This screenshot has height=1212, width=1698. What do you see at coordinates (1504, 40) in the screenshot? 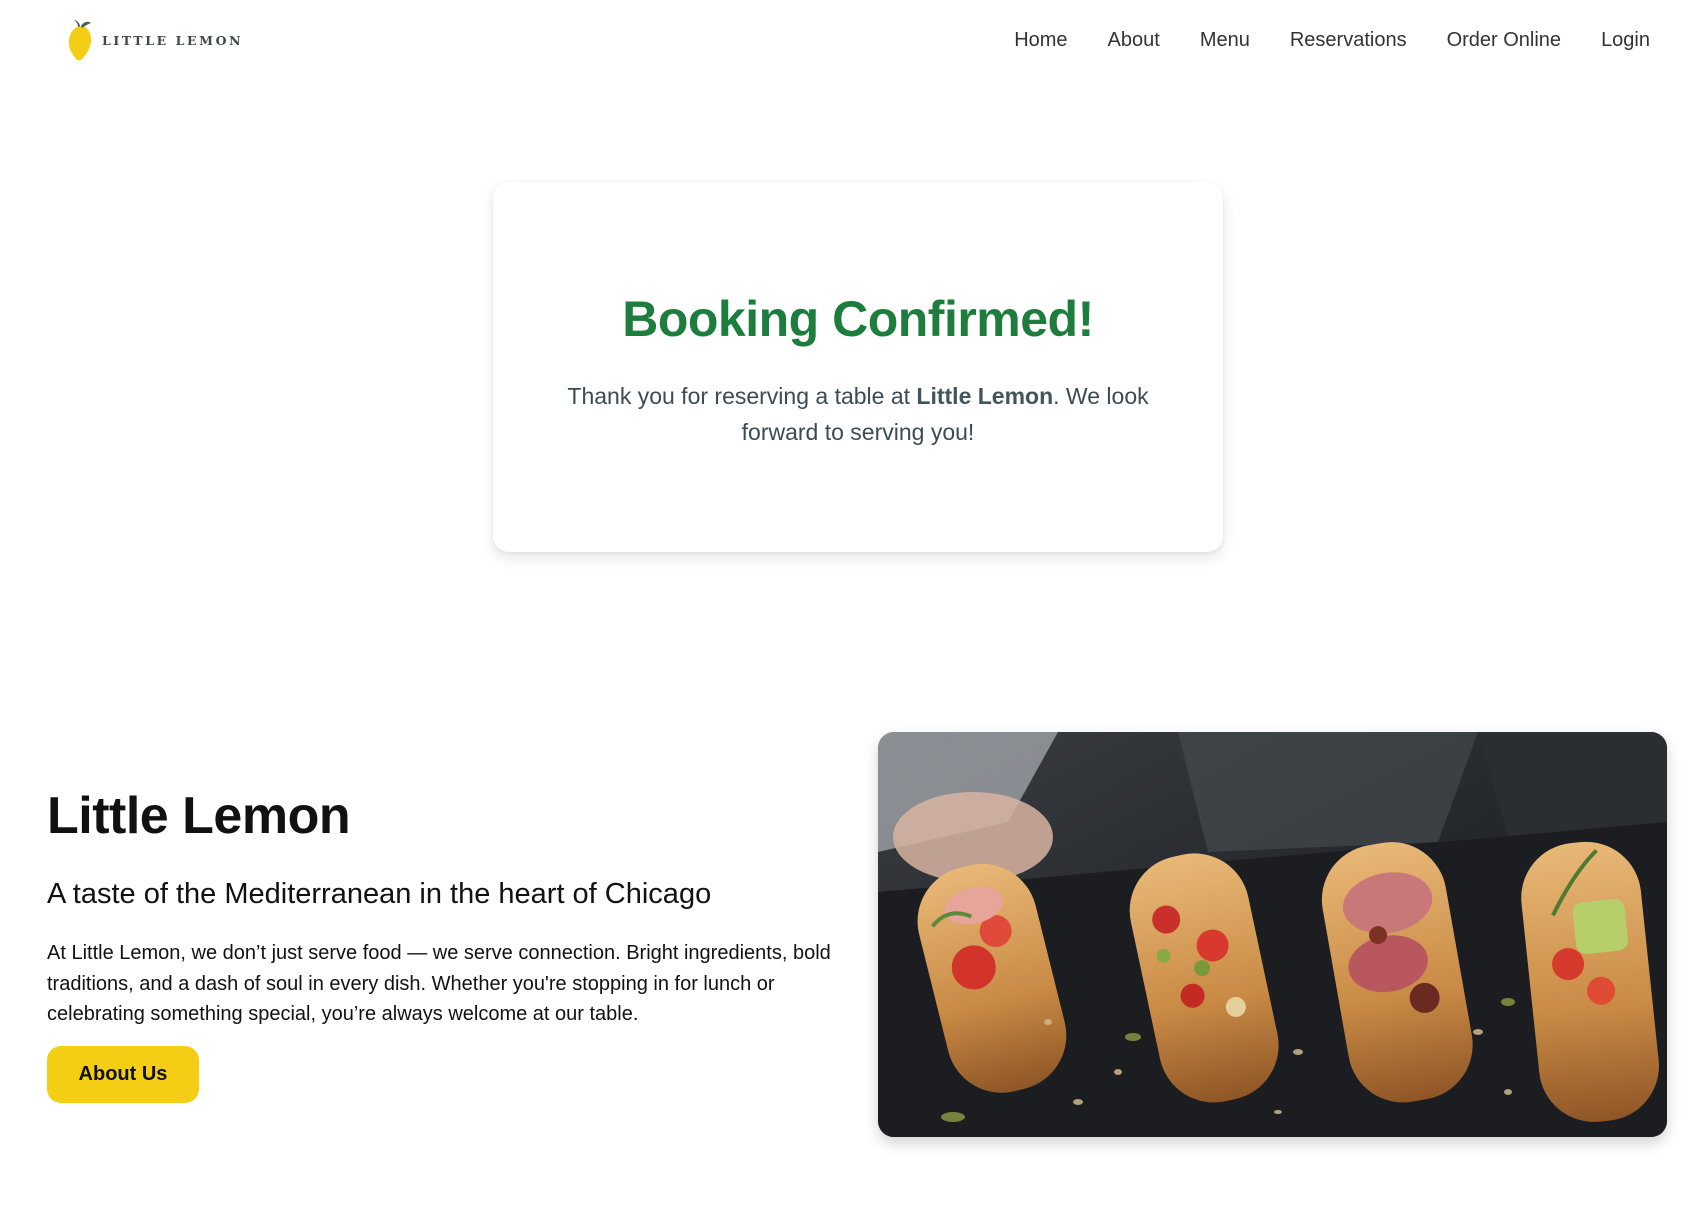
I see `nav-order-online: Order Online` at bounding box center [1504, 40].